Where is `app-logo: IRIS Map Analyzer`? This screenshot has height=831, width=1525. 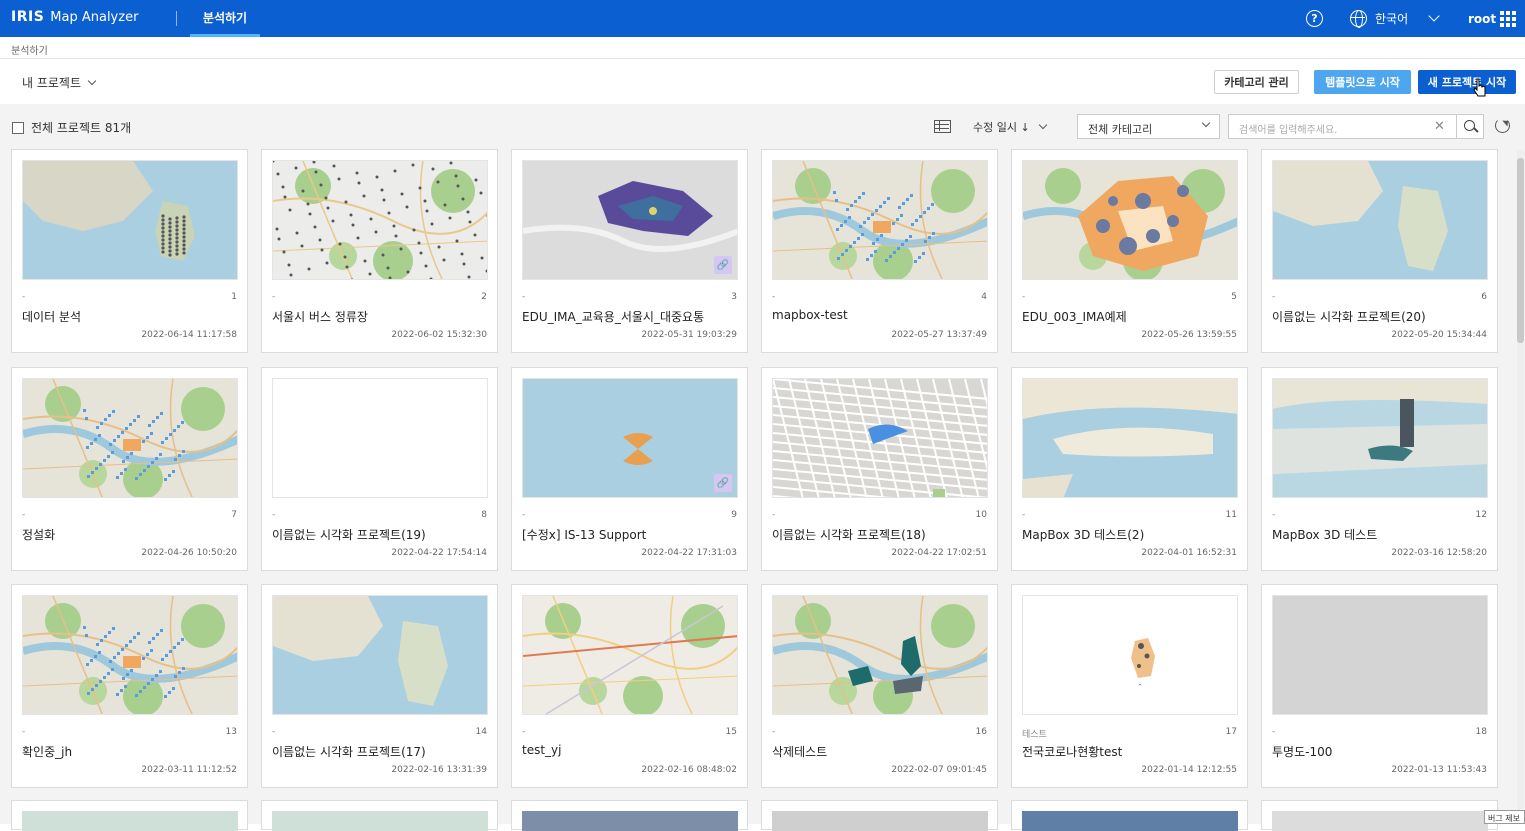
app-logo: IRIS Map Analyzer is located at coordinates (74, 17).